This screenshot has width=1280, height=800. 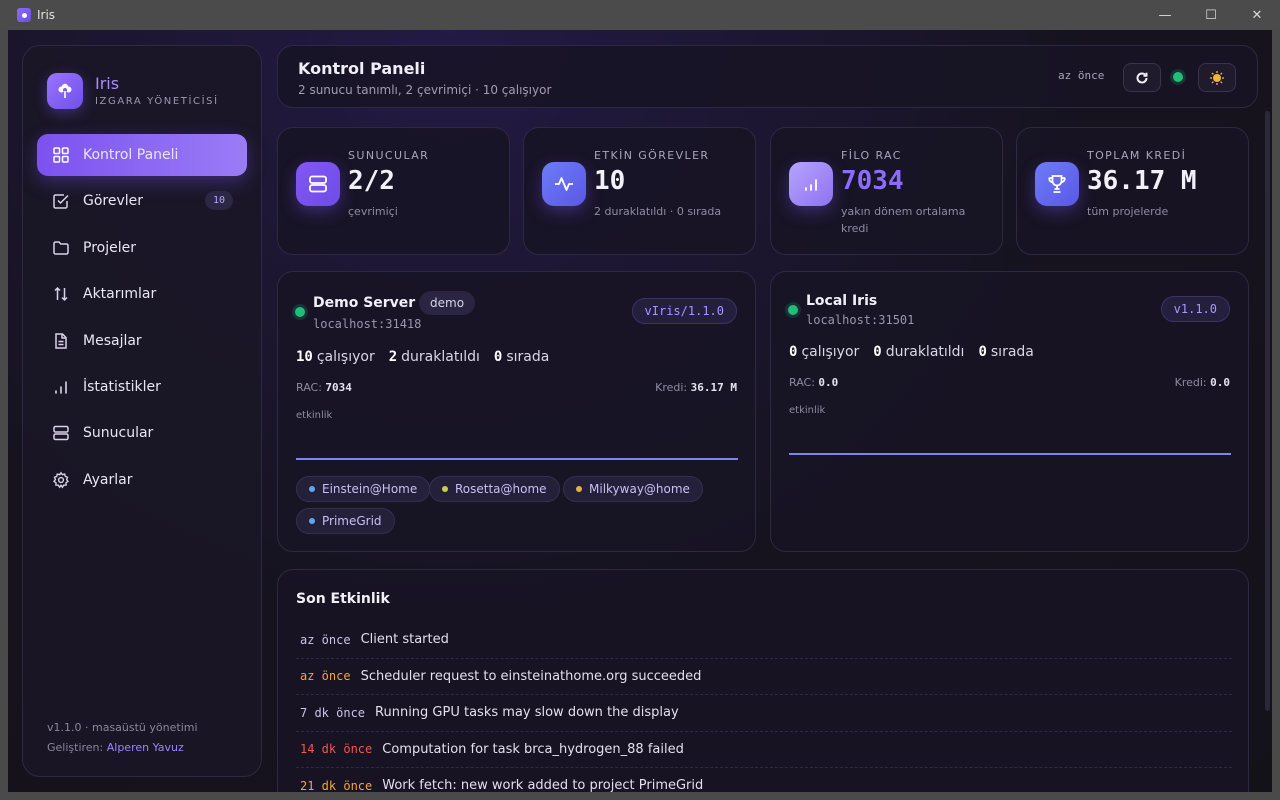 What do you see at coordinates (404, 640) in the screenshot?
I see `activity-message: Client started` at bounding box center [404, 640].